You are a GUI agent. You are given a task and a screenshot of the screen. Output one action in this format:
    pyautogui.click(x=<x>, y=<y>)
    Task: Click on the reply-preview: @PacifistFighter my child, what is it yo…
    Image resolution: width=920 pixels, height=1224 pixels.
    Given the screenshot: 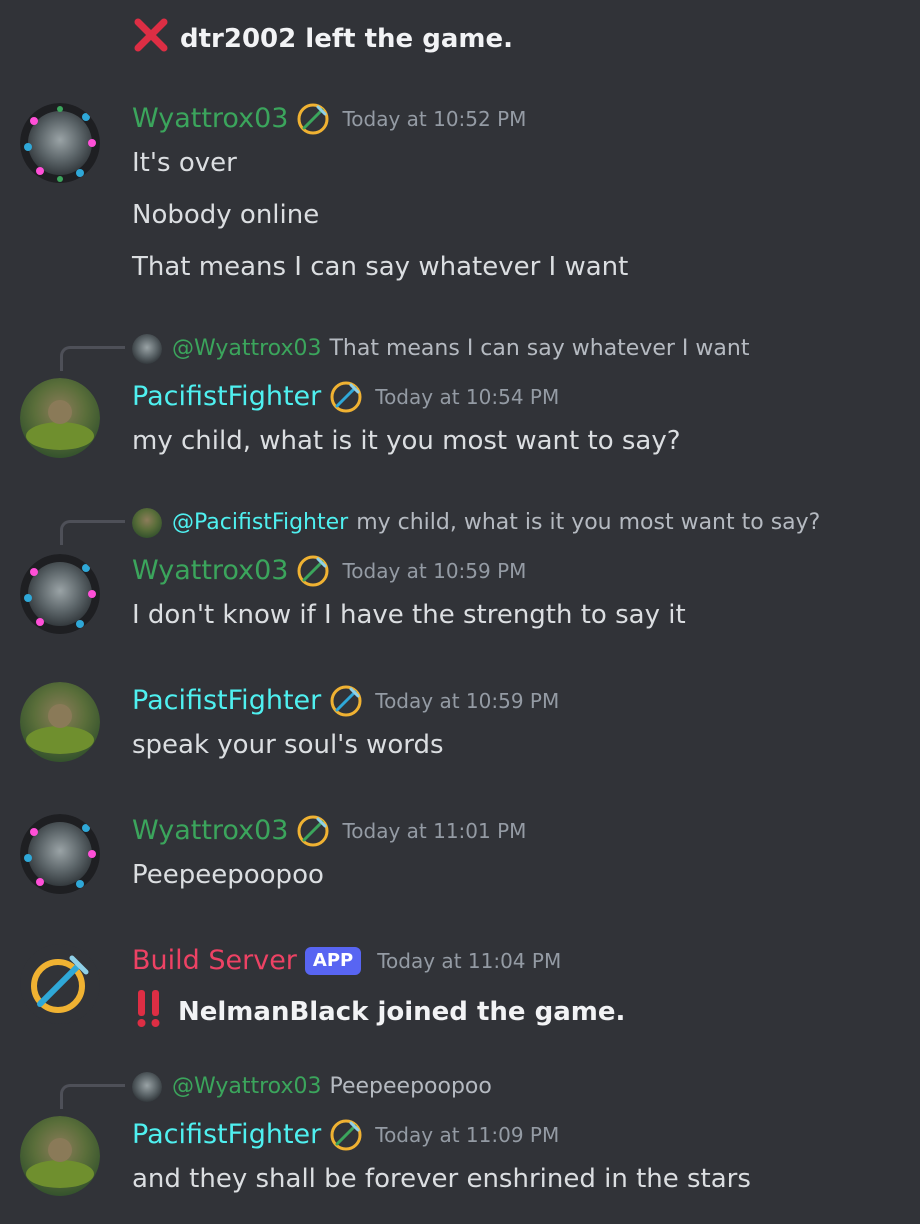 What is the action you would take?
    pyautogui.click(x=476, y=523)
    